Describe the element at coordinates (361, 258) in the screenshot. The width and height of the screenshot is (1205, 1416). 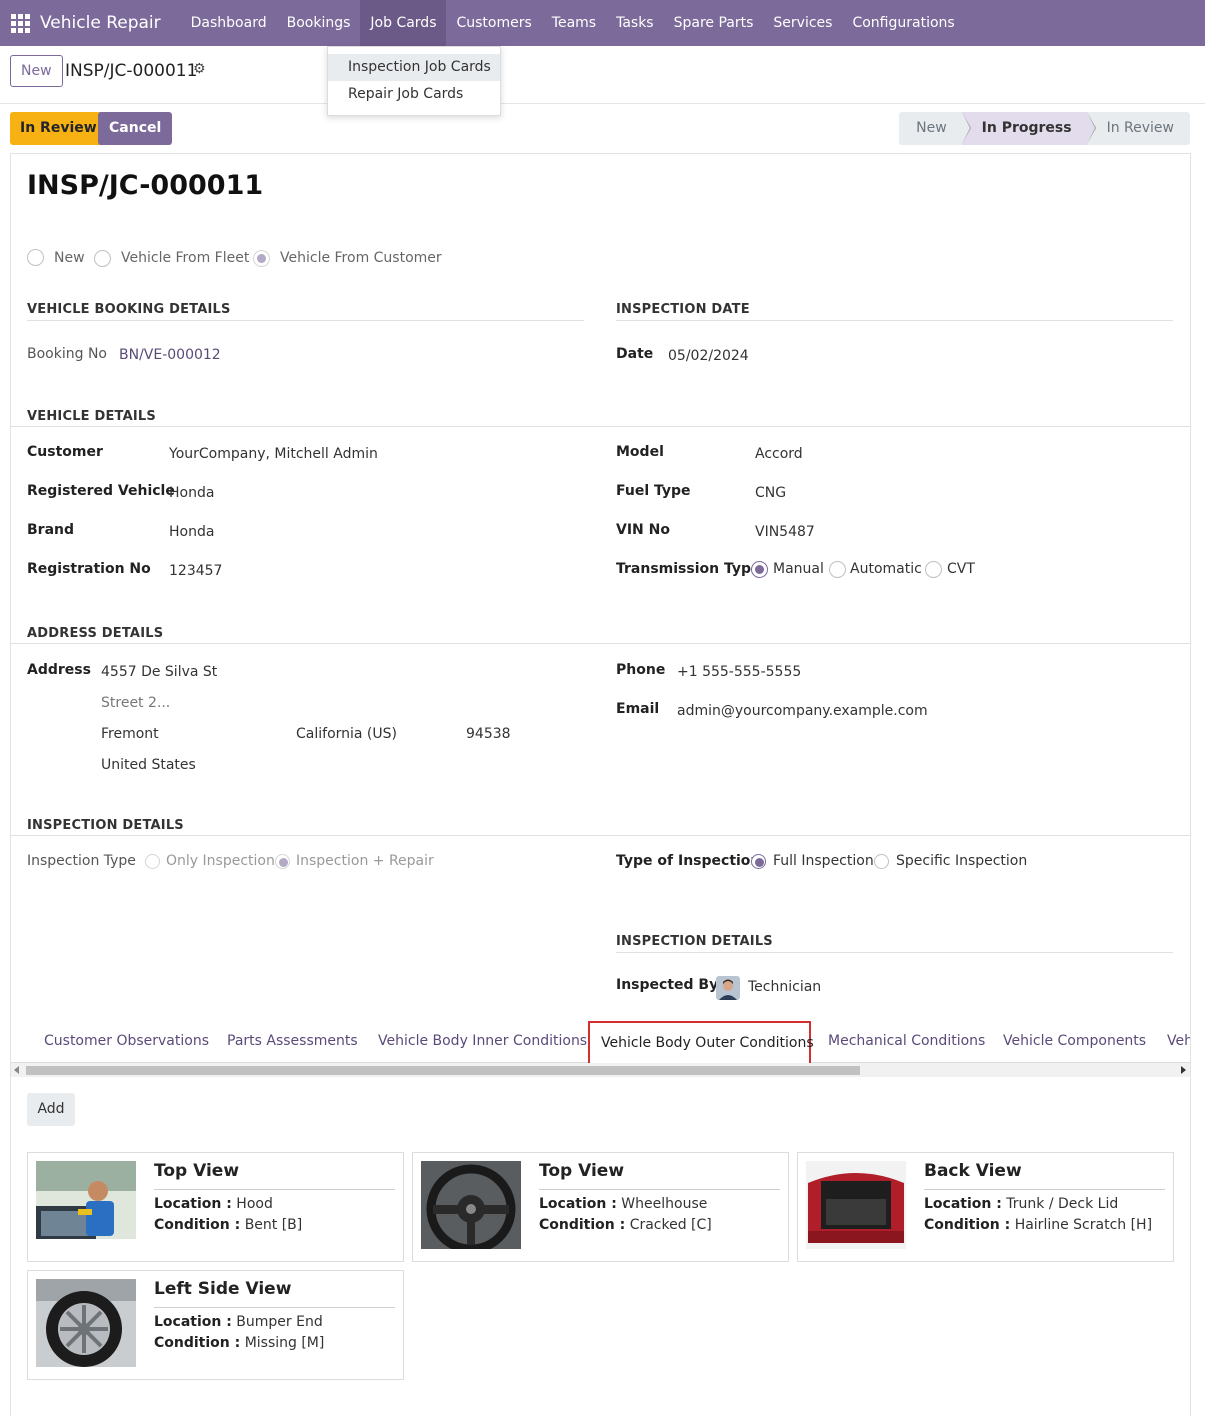
I see `source-label-customer: Vehicle From Customer` at that location.